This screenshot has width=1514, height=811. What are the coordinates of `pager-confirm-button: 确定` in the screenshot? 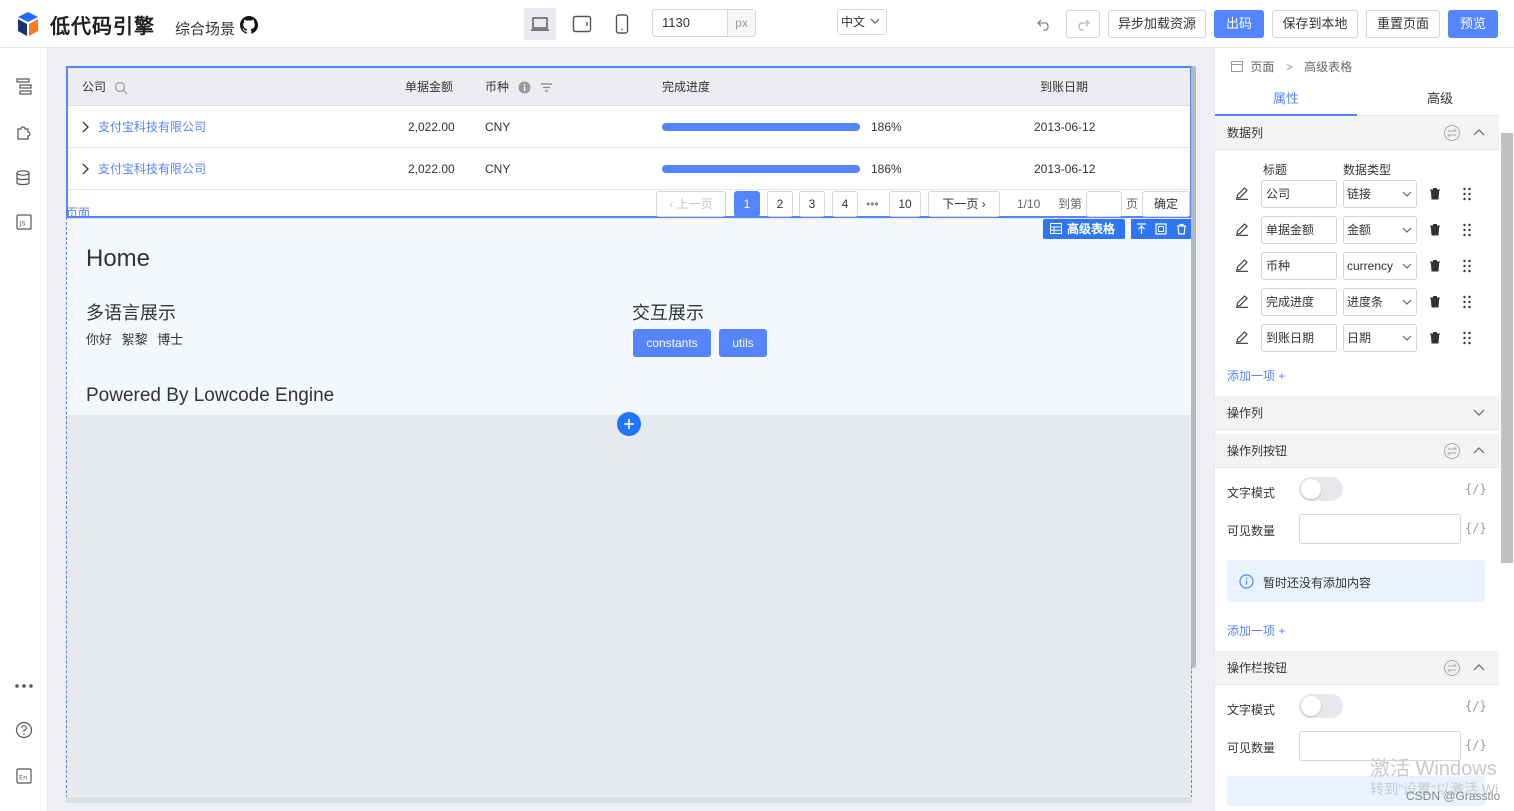 It's located at (1166, 204).